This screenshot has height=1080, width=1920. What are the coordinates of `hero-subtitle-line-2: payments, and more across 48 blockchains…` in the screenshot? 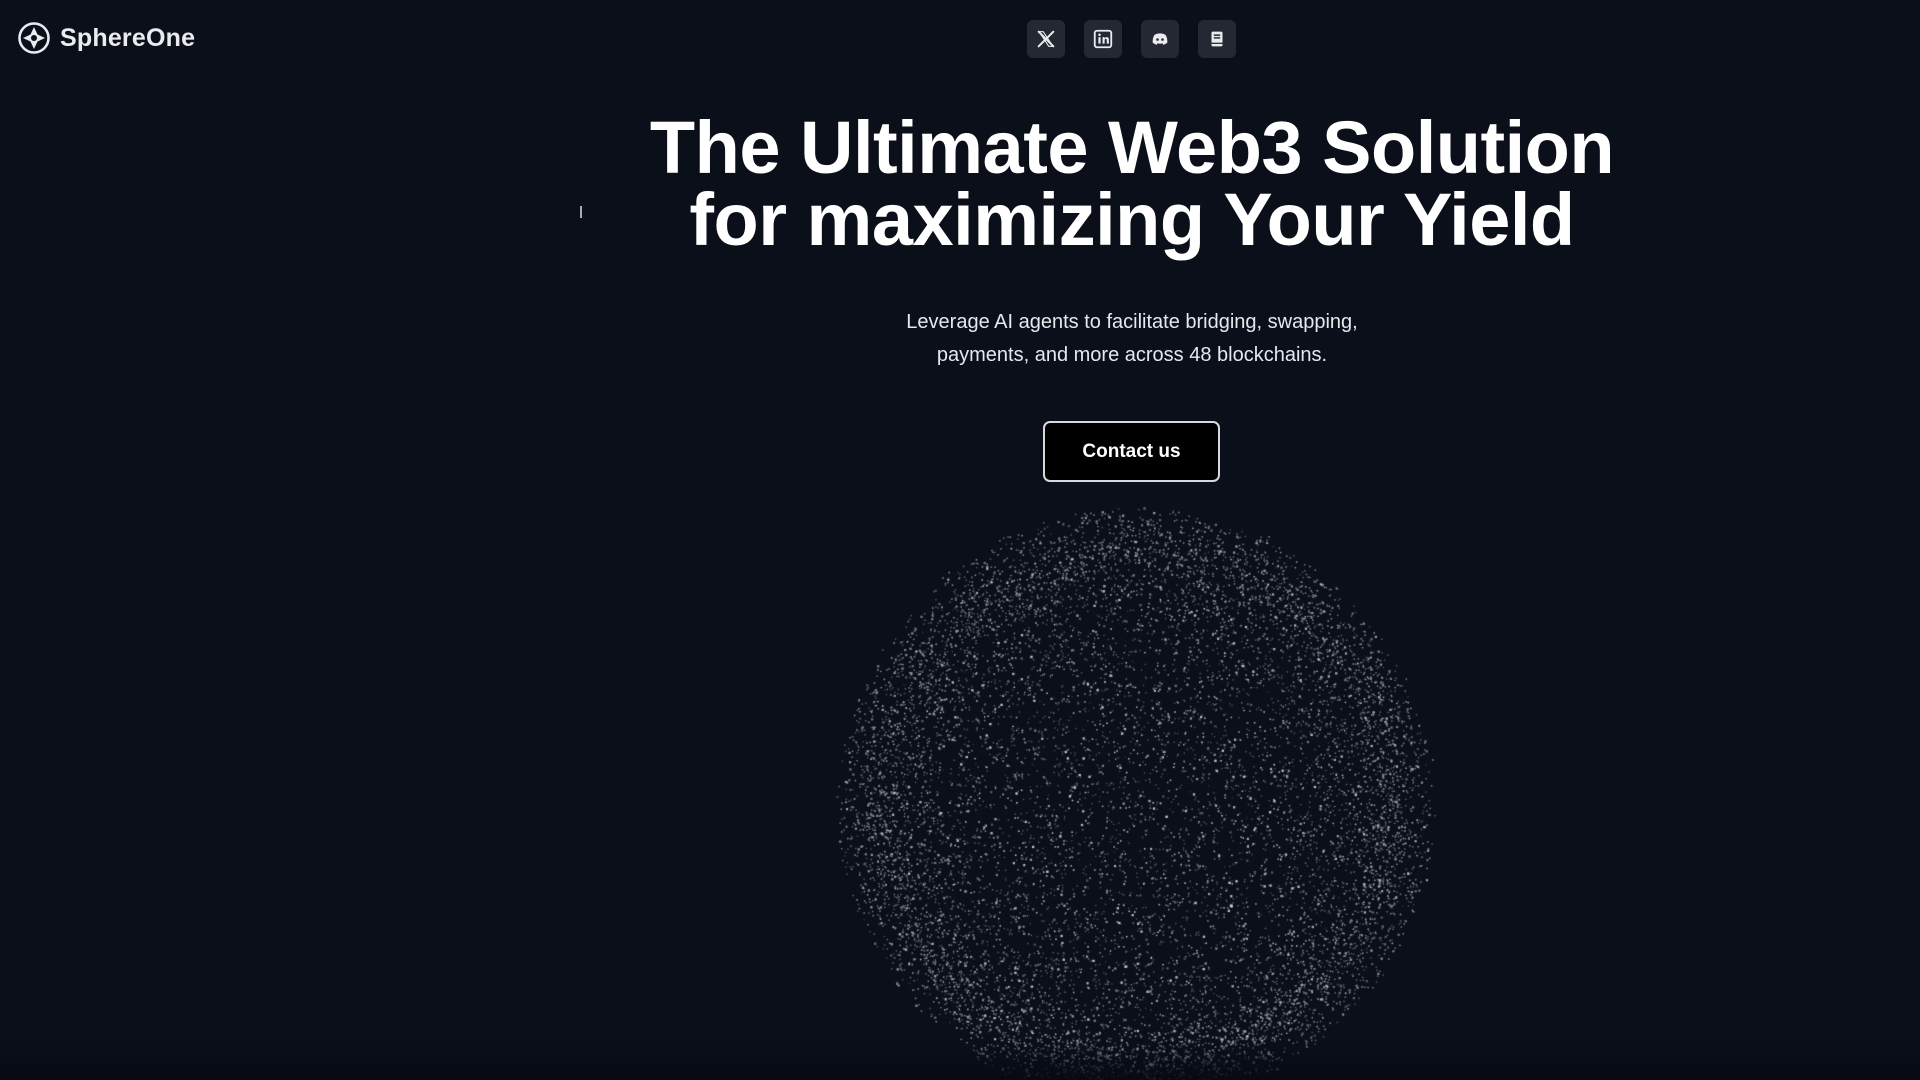 It's located at (1132, 355).